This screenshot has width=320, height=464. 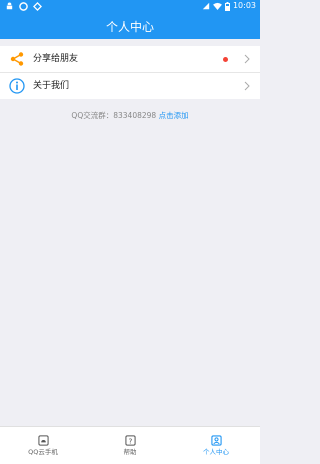 I want to click on qq-group-text: QQ交流群：833408298, so click(x=114, y=115).